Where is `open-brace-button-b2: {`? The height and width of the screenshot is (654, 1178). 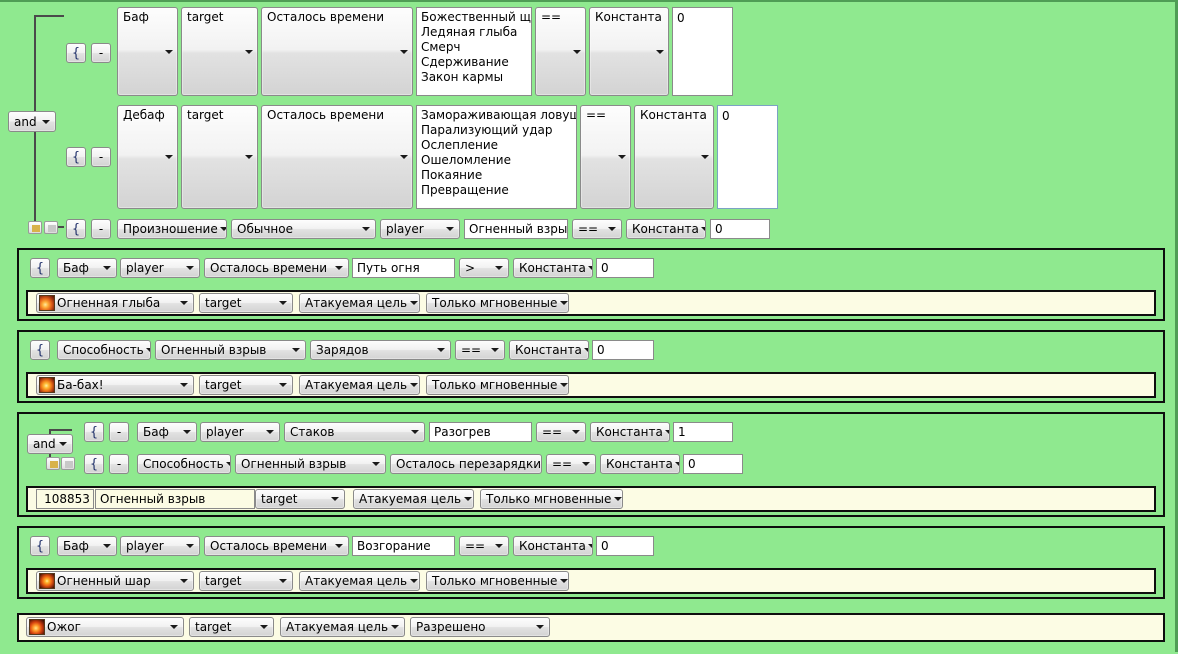
open-brace-button-b2: { is located at coordinates (40, 350).